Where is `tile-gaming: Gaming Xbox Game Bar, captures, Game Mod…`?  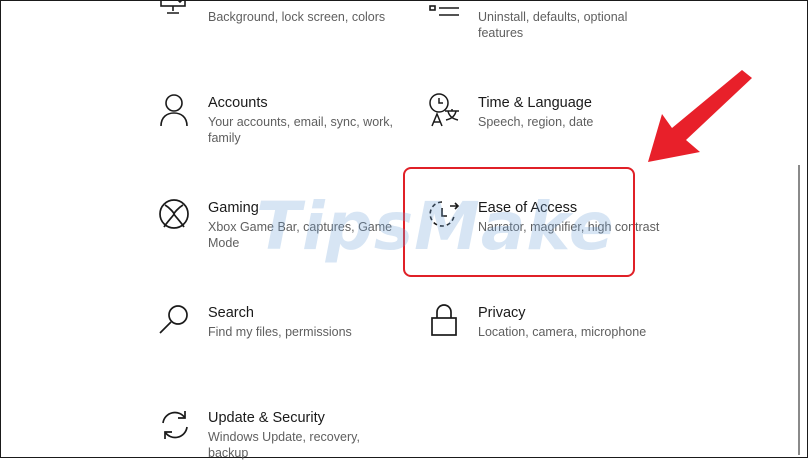 tile-gaming: Gaming Xbox Game Bar, captures, Game Mod… is located at coordinates (275, 228).